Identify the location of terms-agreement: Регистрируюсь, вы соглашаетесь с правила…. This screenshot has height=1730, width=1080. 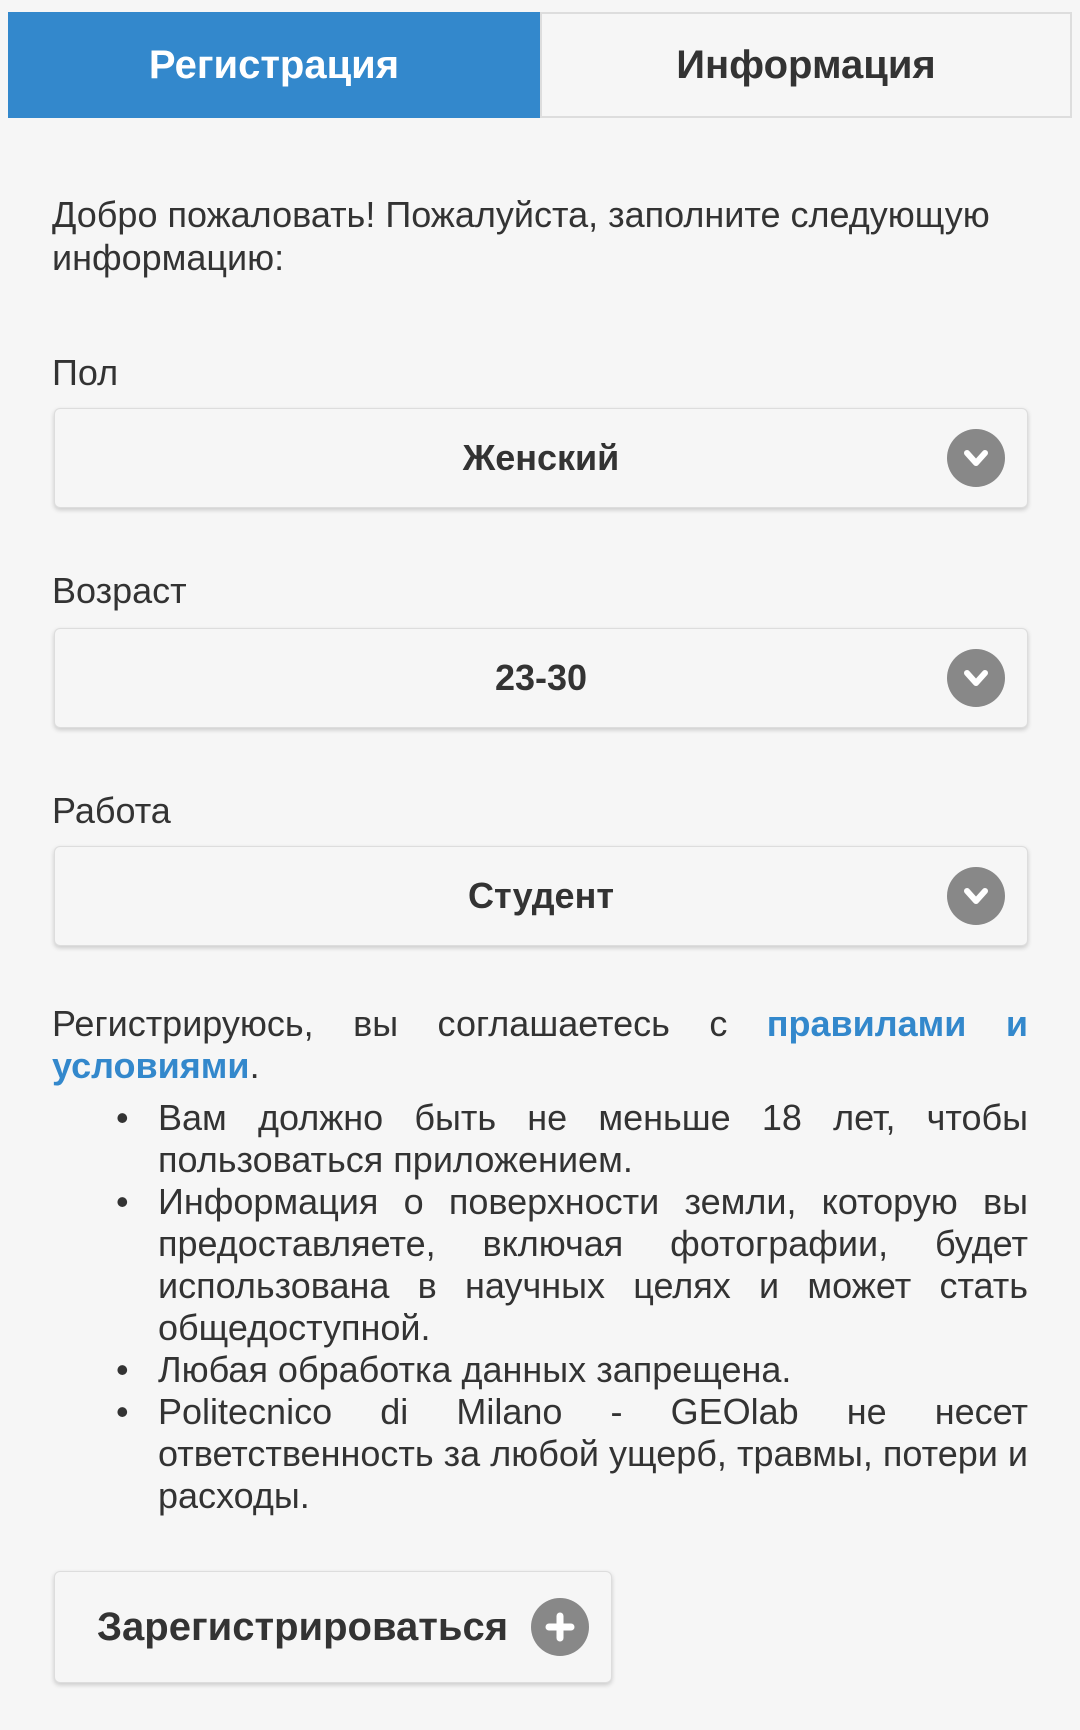
(540, 1045).